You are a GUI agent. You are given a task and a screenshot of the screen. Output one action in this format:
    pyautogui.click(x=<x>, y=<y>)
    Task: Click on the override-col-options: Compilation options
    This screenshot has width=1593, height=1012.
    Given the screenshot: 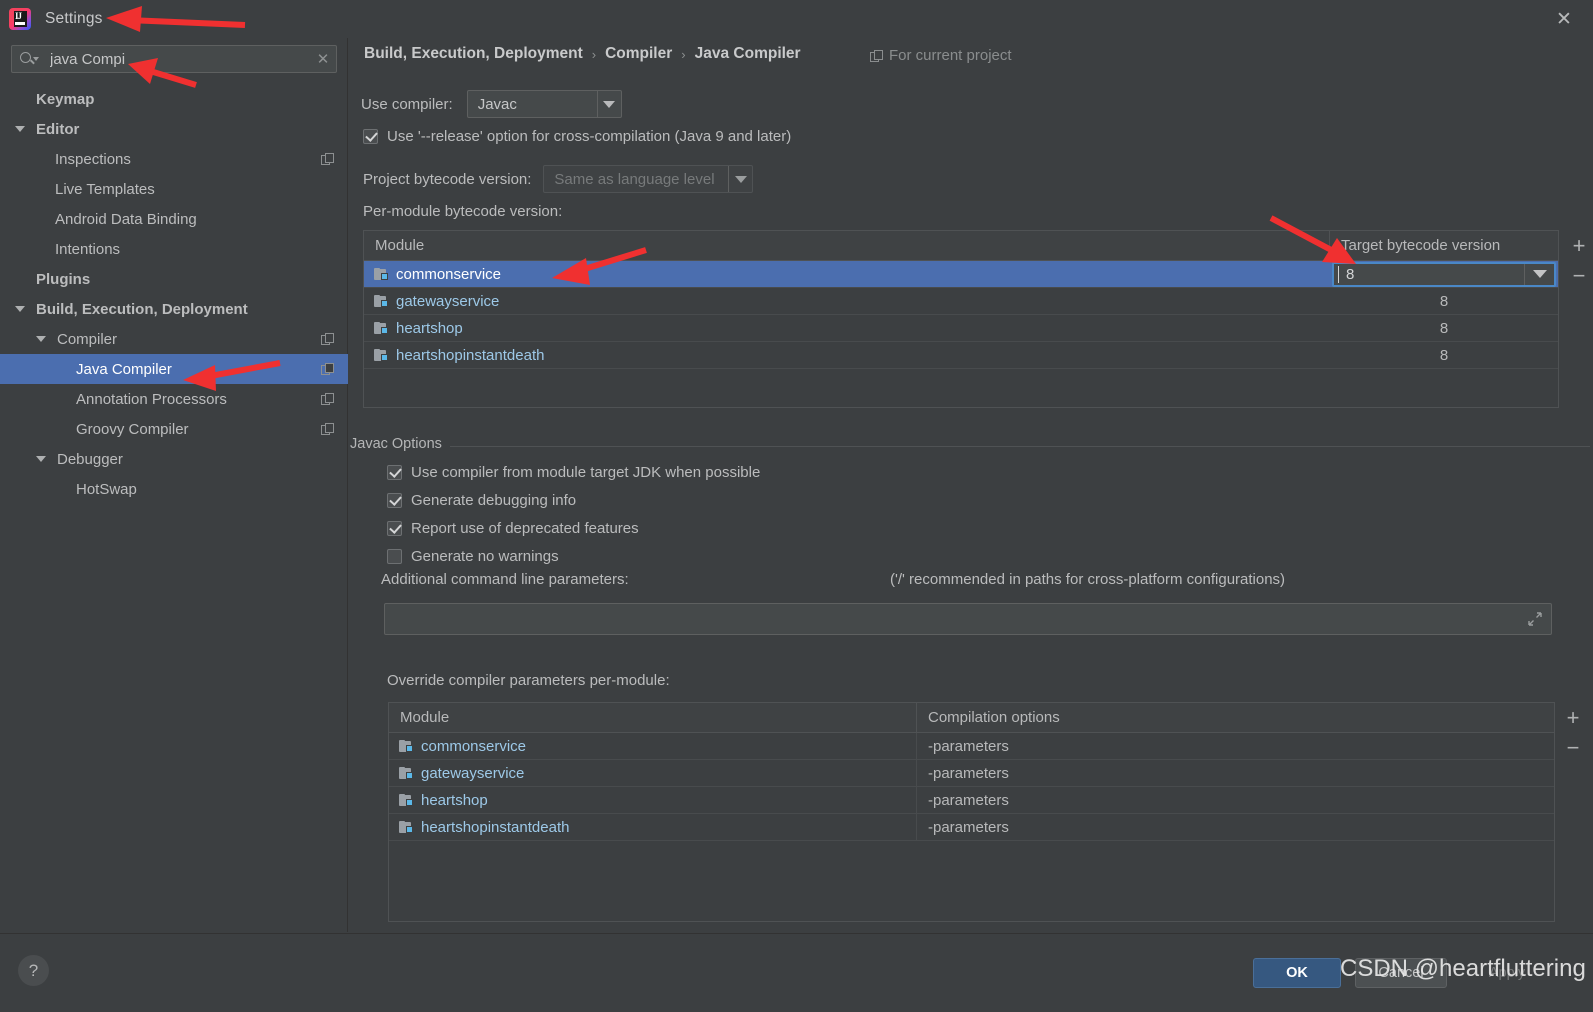 What is the action you would take?
    pyautogui.click(x=1235, y=717)
    